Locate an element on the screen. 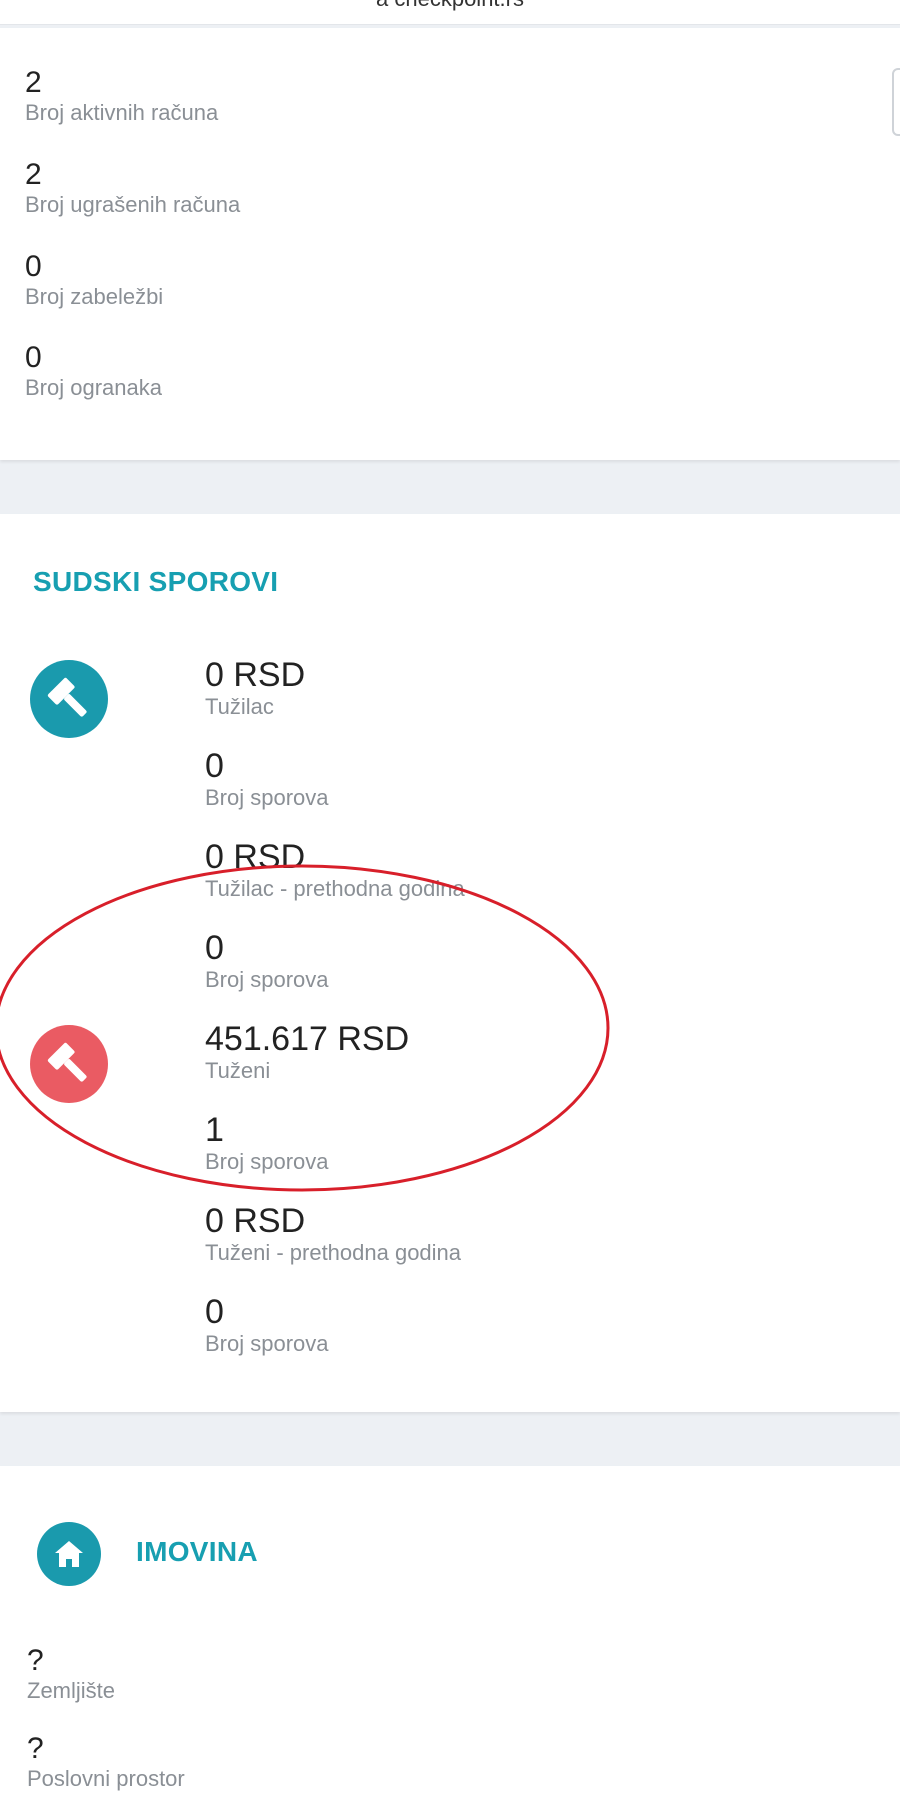 The width and height of the screenshot is (900, 1807). stat-label: Broj ugrašenih računa is located at coordinates (133, 204).